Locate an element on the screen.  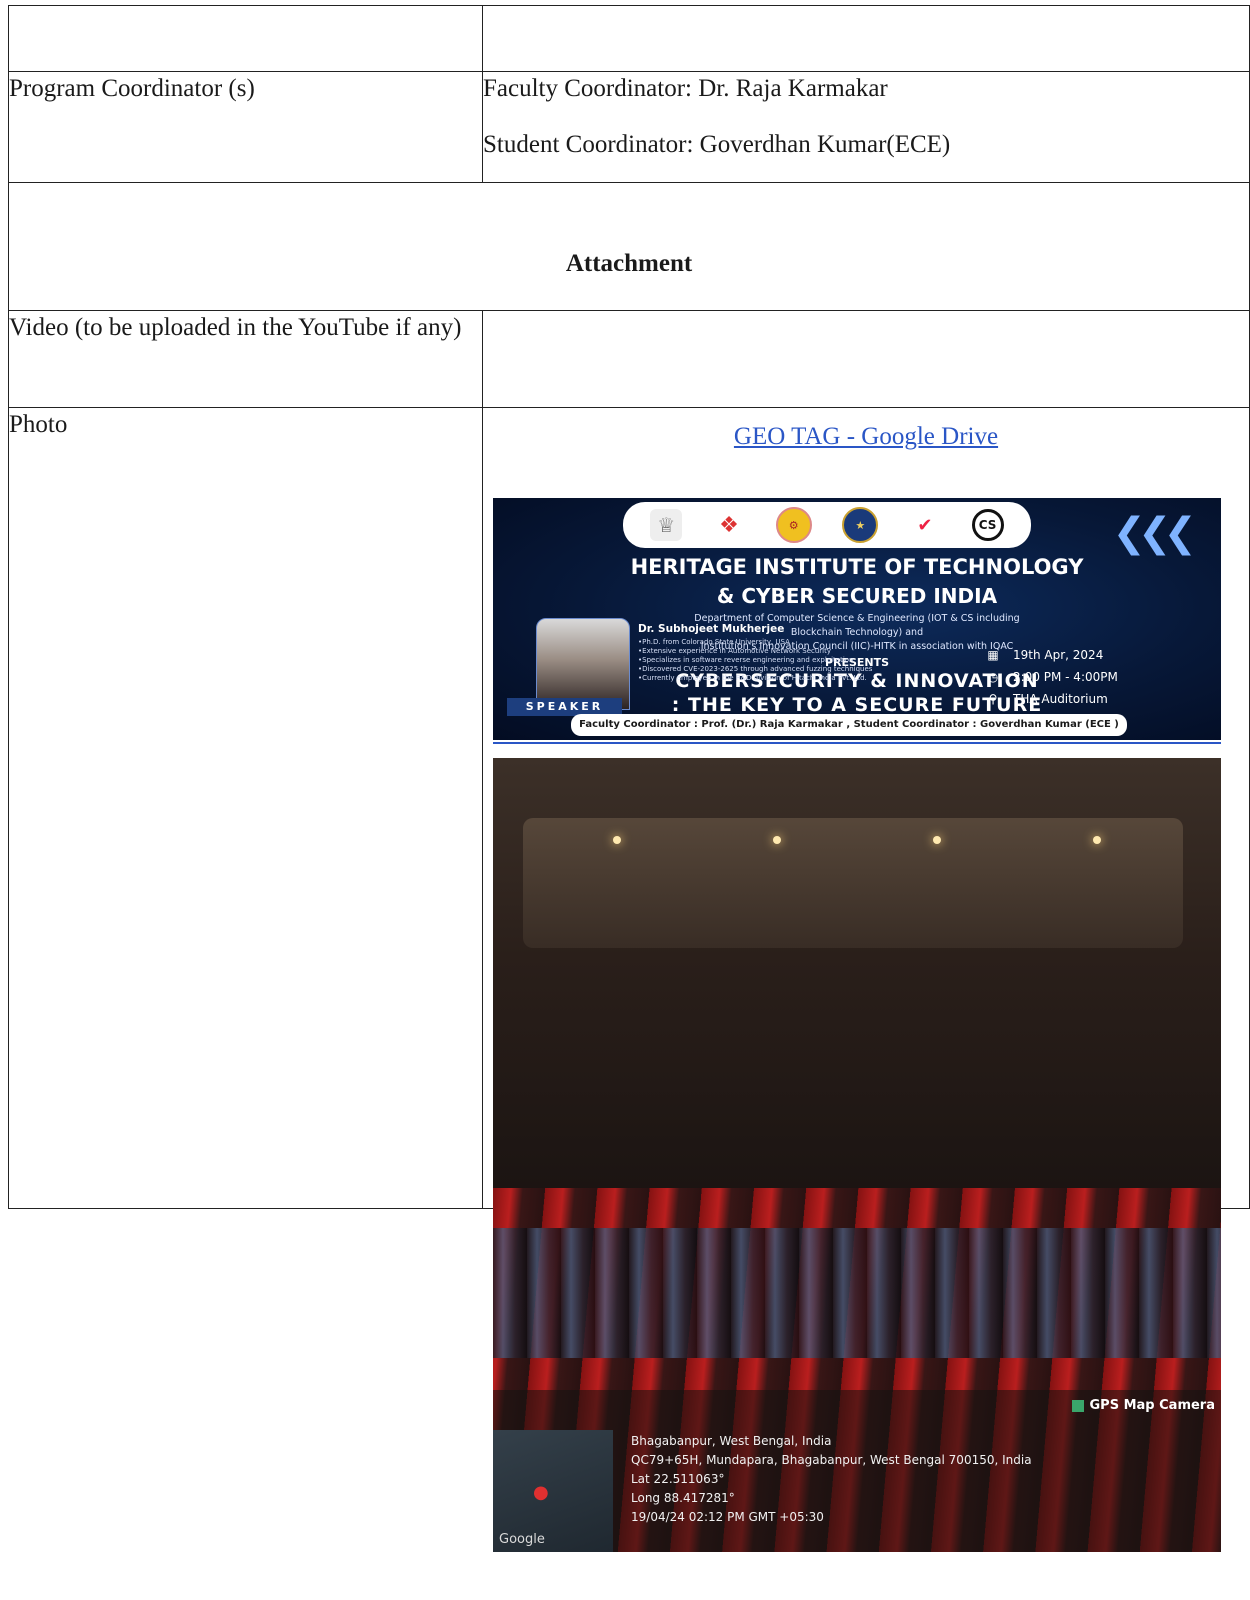
audience is located at coordinates (857, 1293).